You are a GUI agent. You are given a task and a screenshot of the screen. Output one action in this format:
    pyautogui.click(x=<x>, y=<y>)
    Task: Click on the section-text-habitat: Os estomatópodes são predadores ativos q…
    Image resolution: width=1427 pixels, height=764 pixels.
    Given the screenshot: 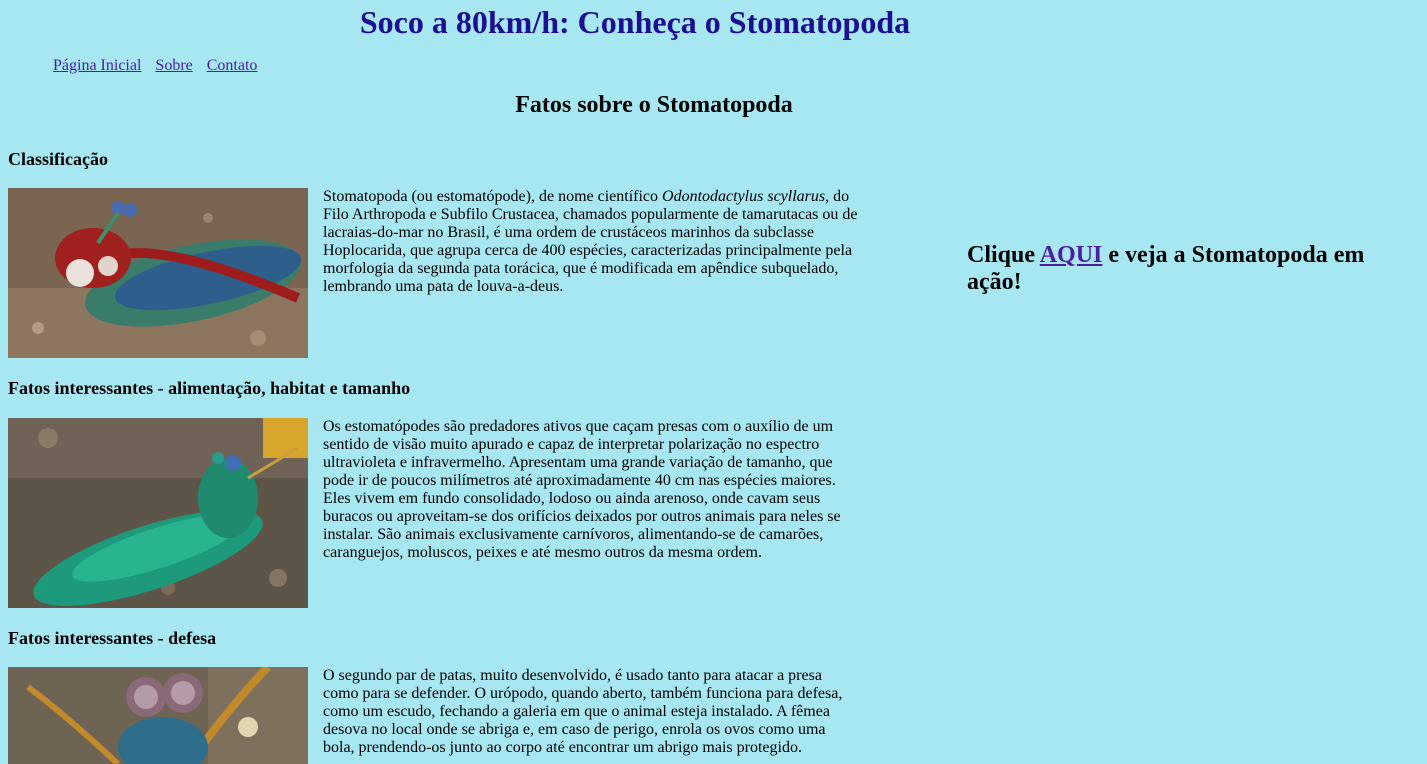 What is the action you would take?
    pyautogui.click(x=582, y=489)
    